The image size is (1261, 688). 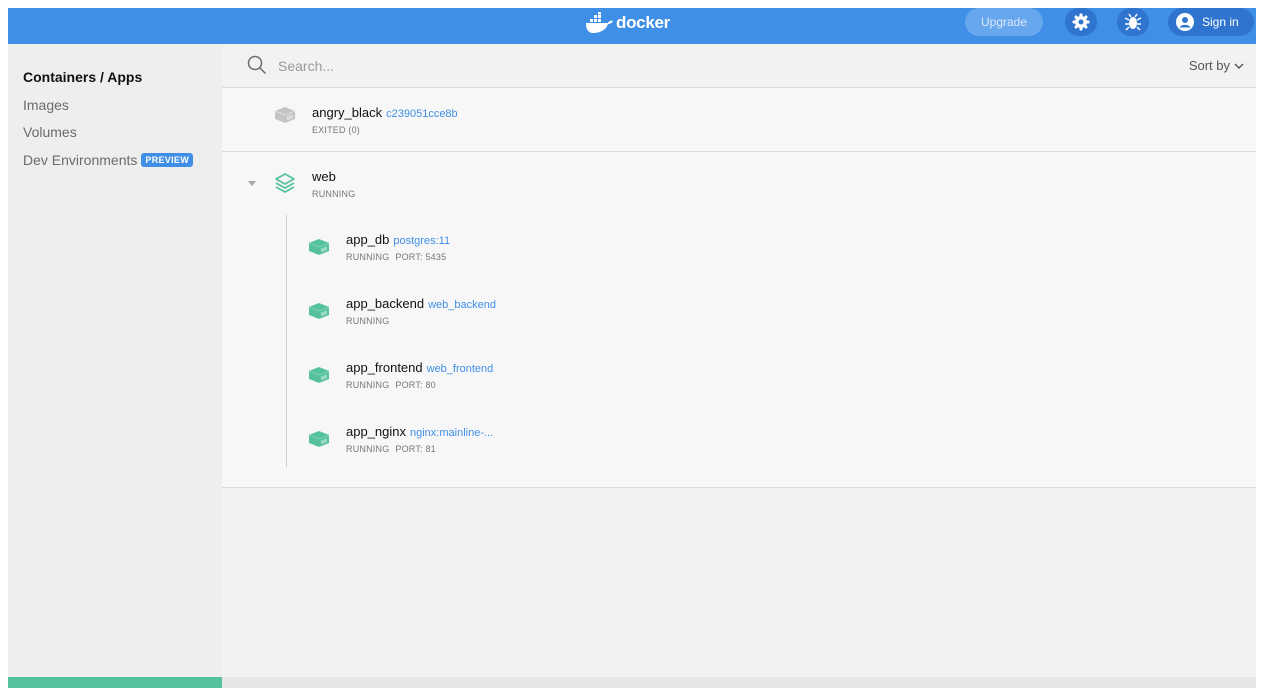 I want to click on docker-logo: docker, so click(x=627, y=23).